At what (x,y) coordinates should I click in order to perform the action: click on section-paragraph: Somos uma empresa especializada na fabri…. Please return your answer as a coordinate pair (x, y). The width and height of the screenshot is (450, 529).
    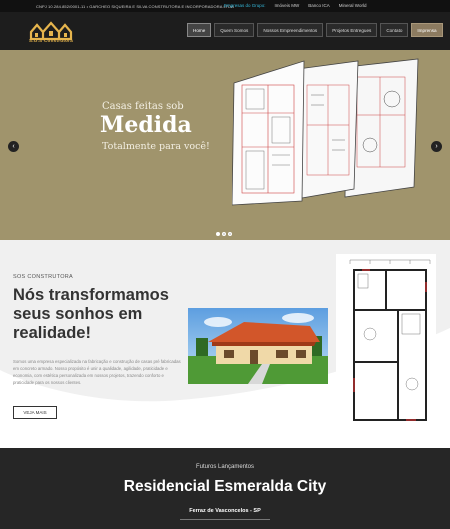
    Looking at the image, I should click on (97, 372).